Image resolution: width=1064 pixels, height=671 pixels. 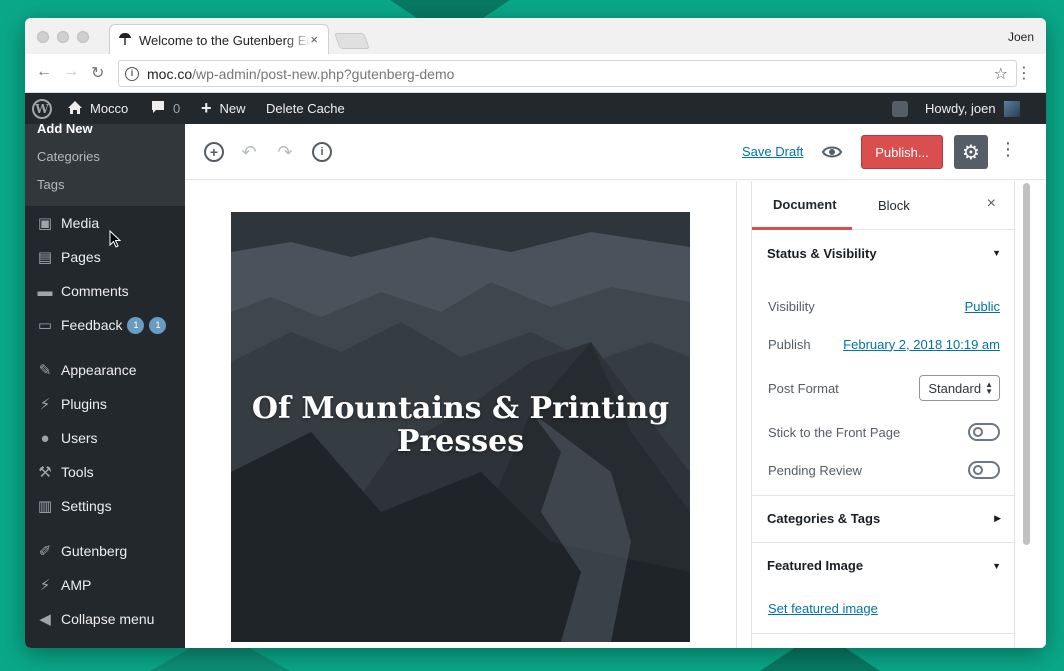 What do you see at coordinates (884, 565) in the screenshot?
I see `panel-featured-image: Featured Image ▼` at bounding box center [884, 565].